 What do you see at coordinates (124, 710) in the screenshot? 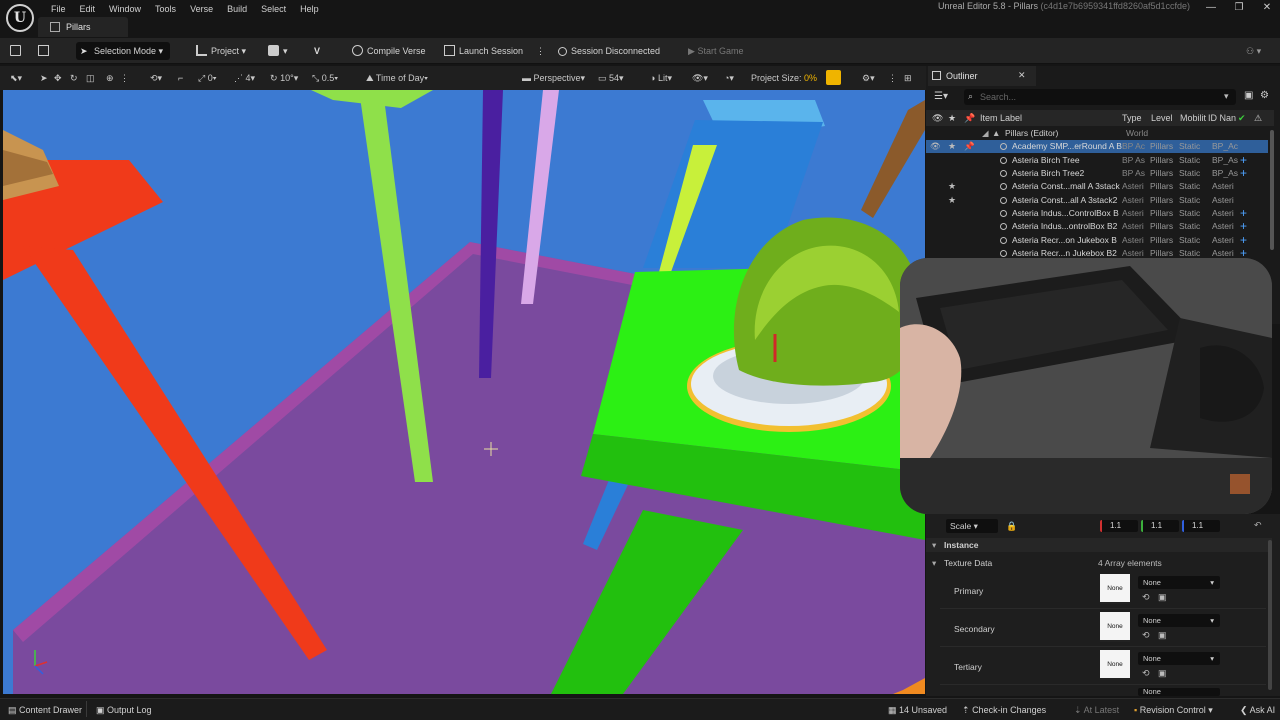
I see `output-log-button: ▣ Output Log` at bounding box center [124, 710].